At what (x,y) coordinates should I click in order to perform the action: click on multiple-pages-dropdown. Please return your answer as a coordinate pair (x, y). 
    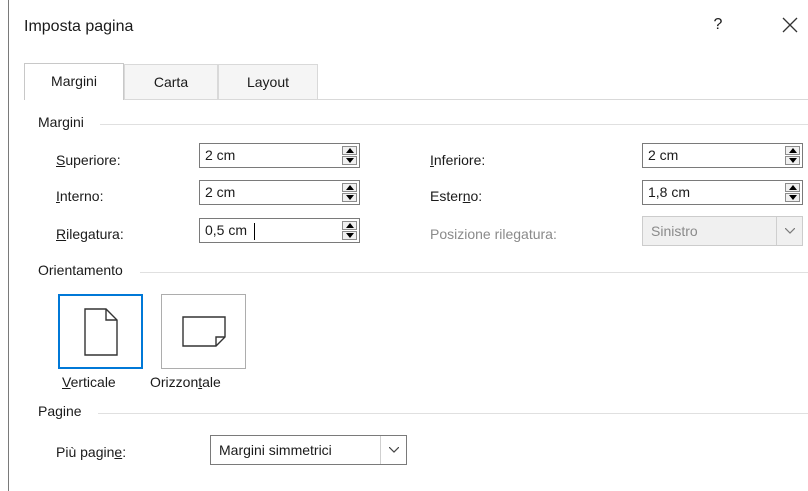
    Looking at the image, I should click on (393, 450).